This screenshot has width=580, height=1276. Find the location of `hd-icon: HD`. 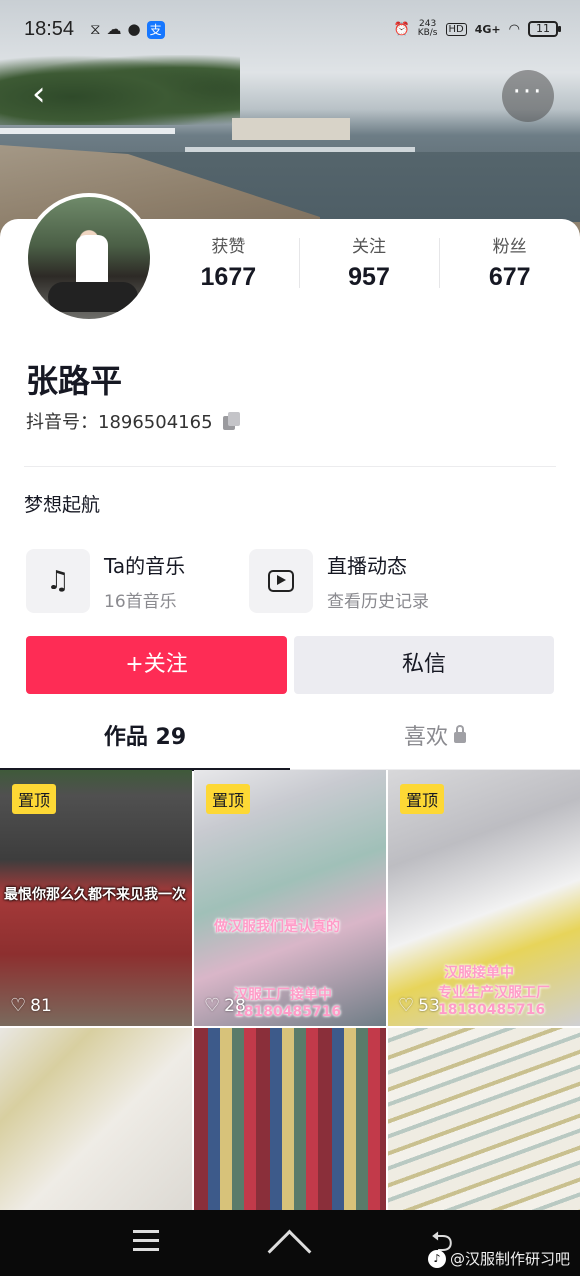

hd-icon: HD is located at coordinates (456, 29).